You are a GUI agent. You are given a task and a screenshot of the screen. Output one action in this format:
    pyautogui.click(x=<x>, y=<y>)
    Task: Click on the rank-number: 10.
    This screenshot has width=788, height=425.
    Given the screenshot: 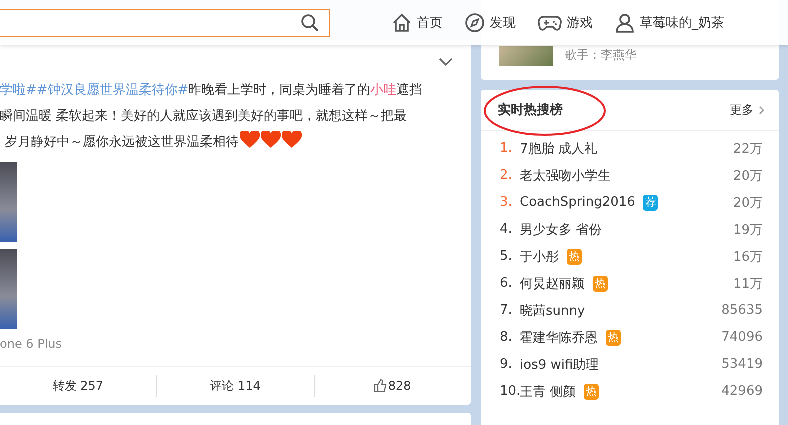 What is the action you would take?
    pyautogui.click(x=510, y=391)
    